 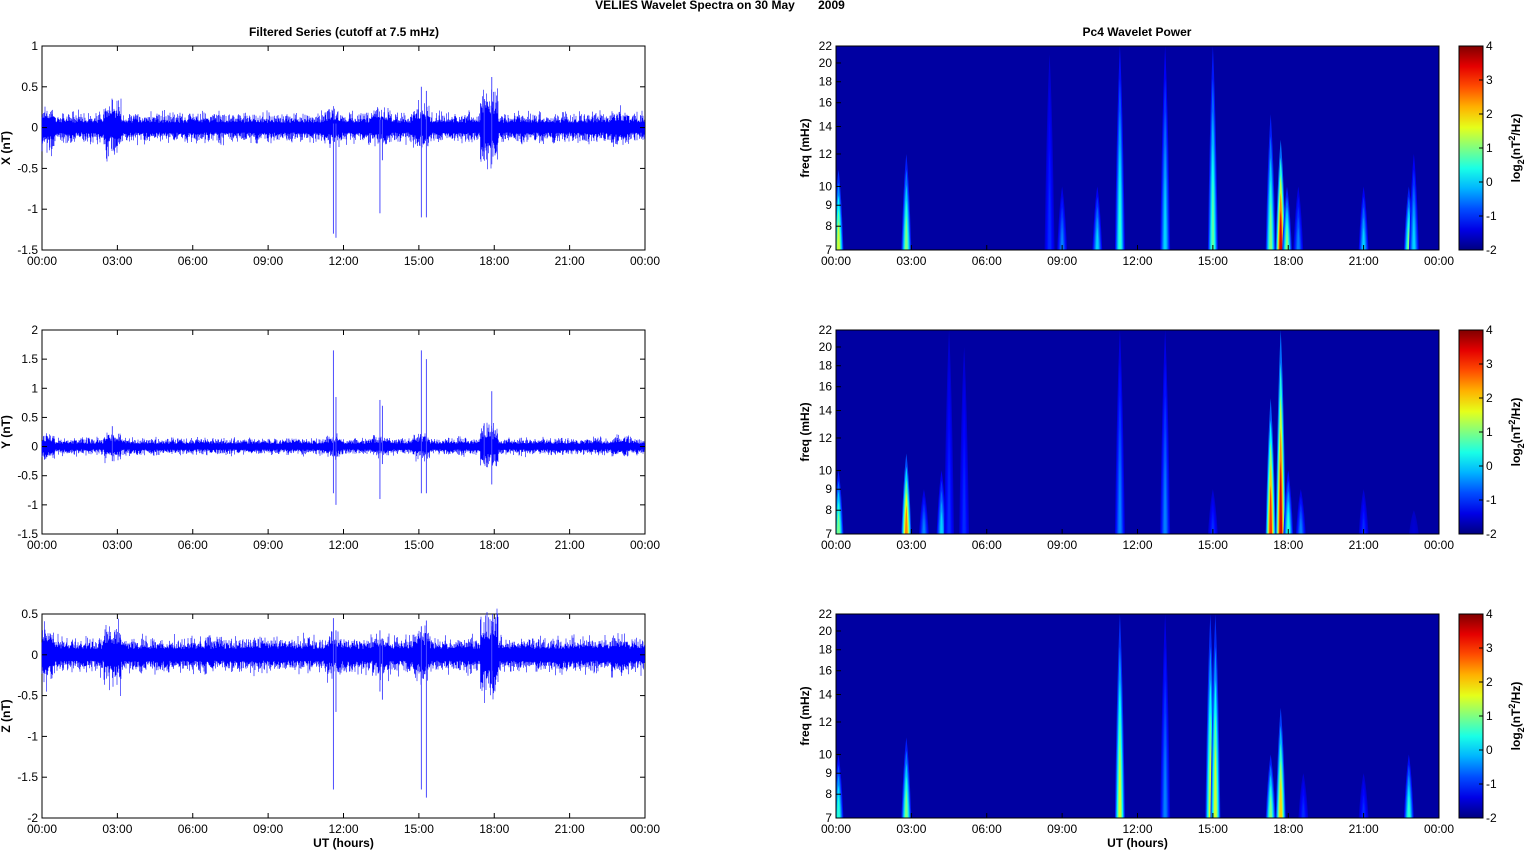 What do you see at coordinates (1137, 32) in the screenshot?
I see `right-title: Pc4 Wavelet Power` at bounding box center [1137, 32].